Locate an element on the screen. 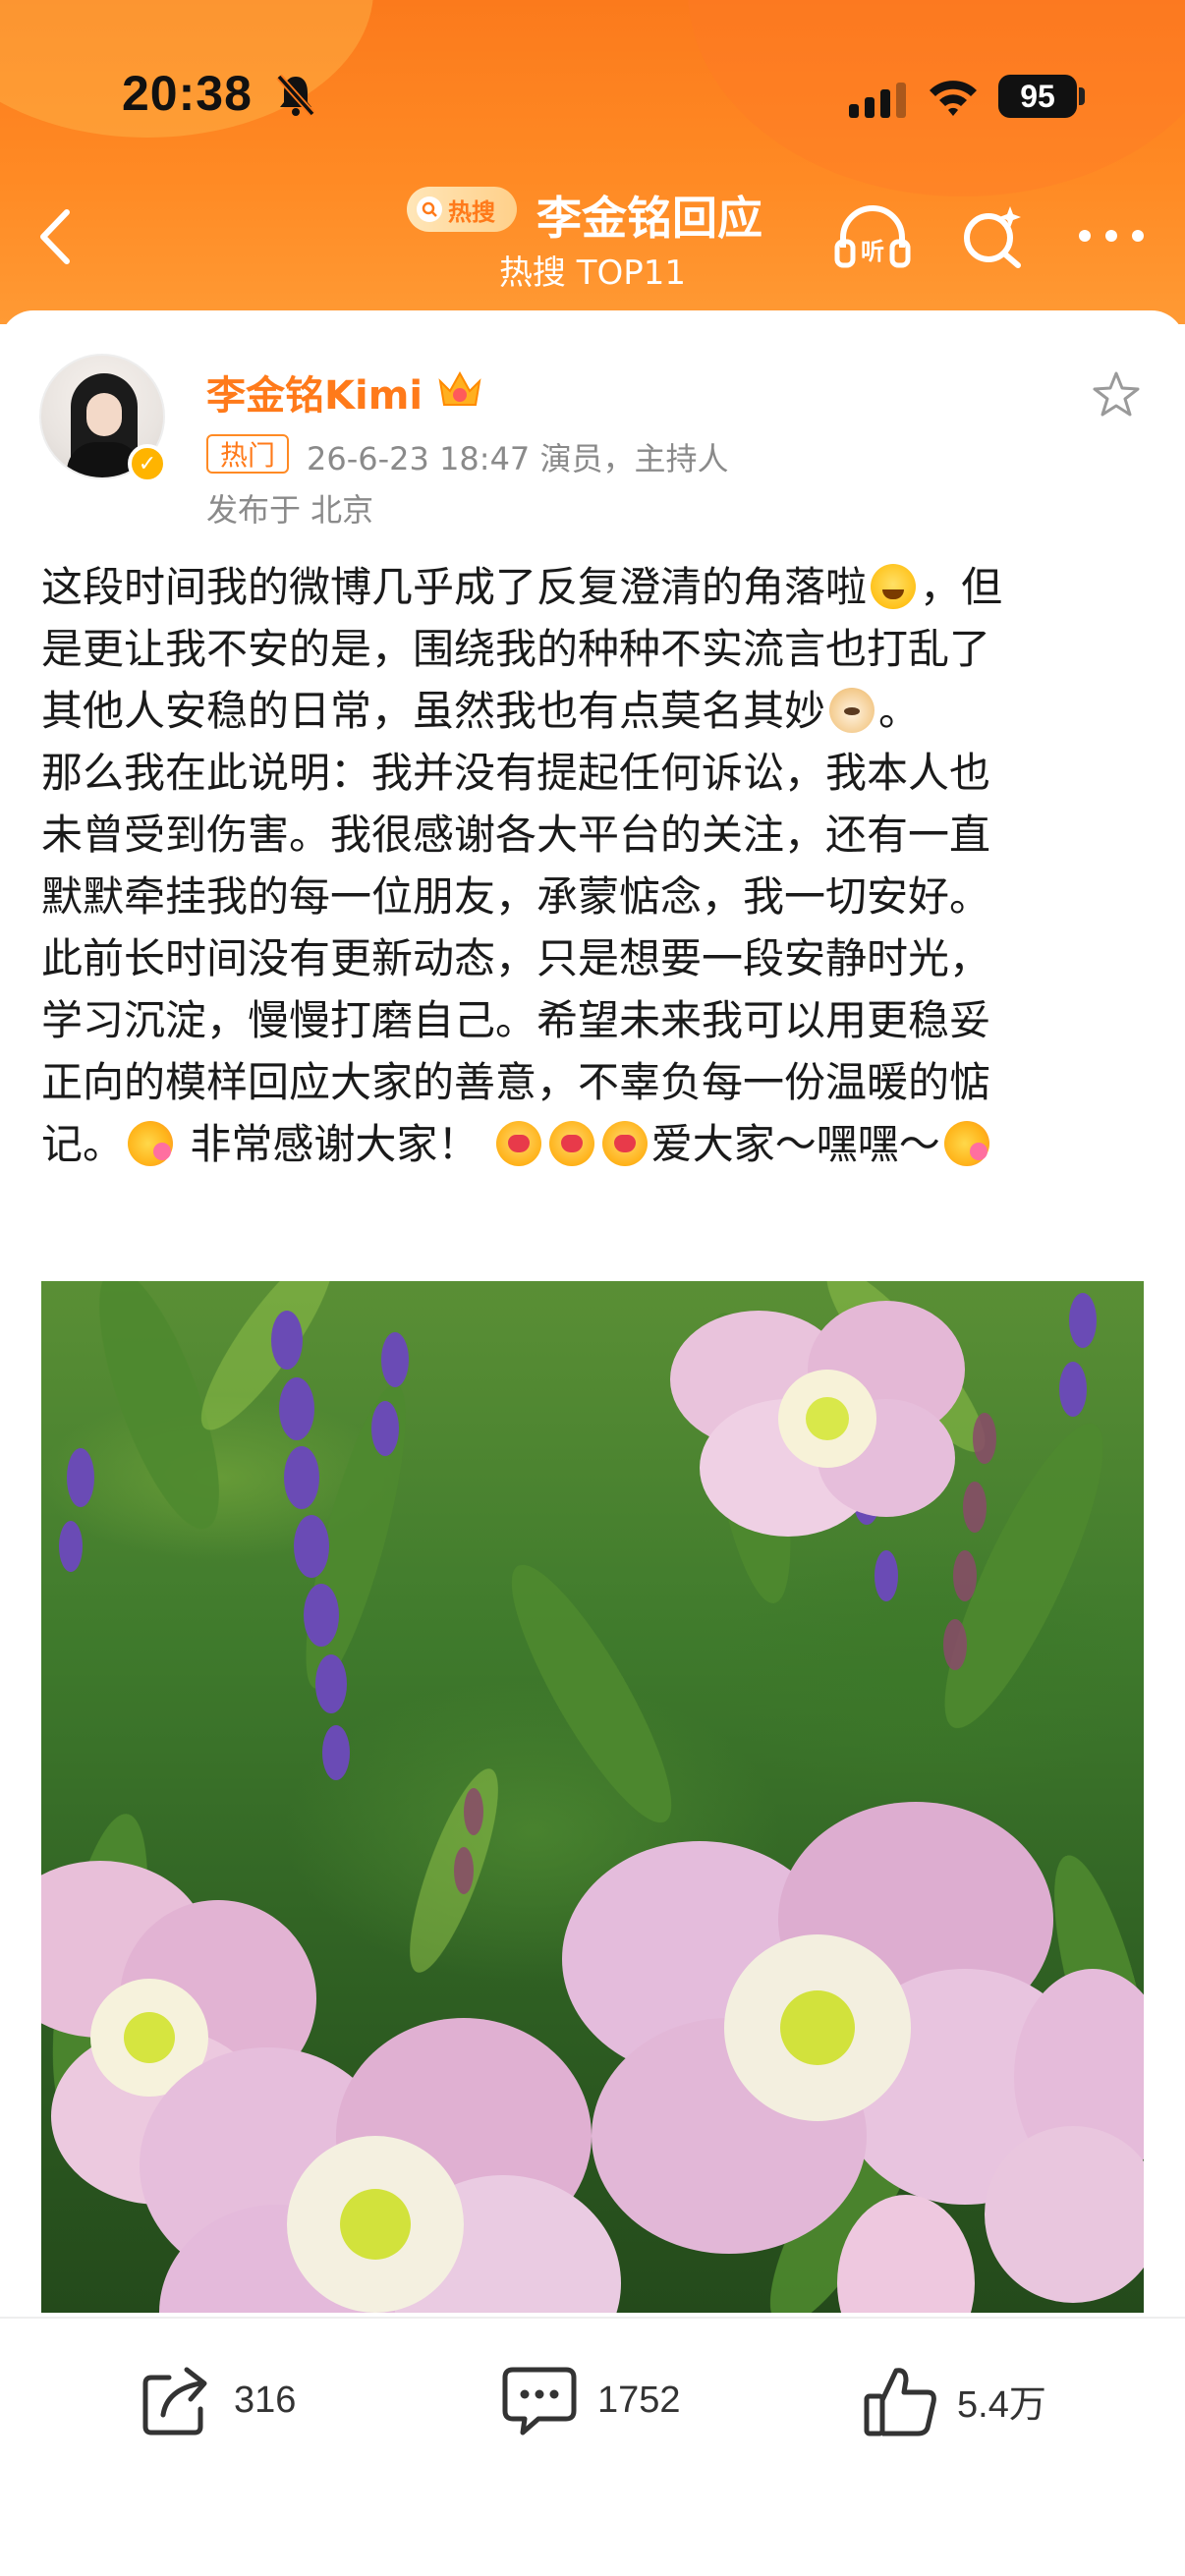 Image resolution: width=1185 pixels, height=2576 pixels. share-icon is located at coordinates (175, 2401).